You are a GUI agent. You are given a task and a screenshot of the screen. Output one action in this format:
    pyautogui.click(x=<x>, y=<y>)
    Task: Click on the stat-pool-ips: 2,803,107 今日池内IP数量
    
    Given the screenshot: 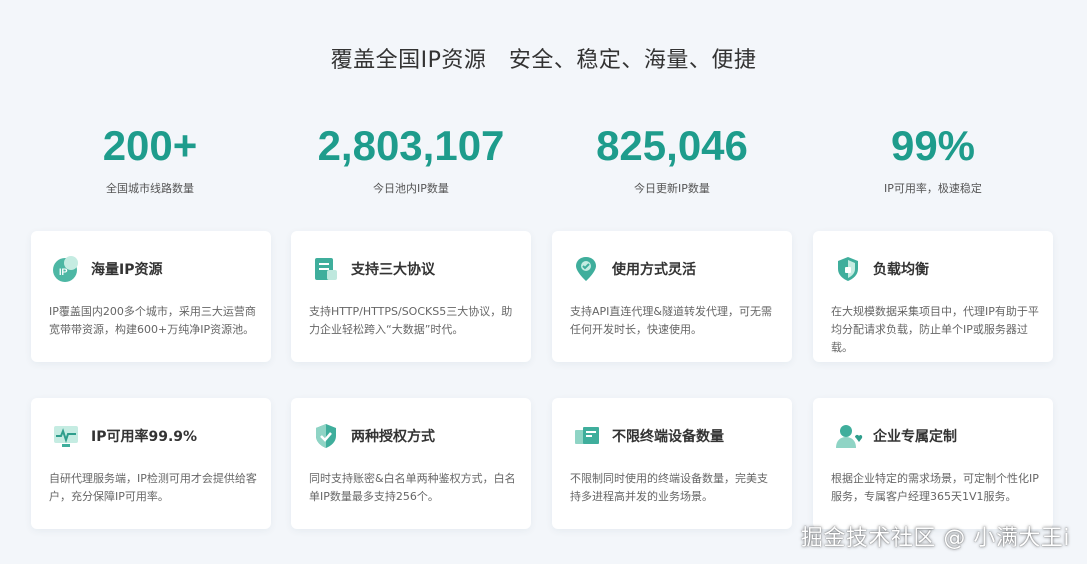 What is the action you would take?
    pyautogui.click(x=411, y=159)
    